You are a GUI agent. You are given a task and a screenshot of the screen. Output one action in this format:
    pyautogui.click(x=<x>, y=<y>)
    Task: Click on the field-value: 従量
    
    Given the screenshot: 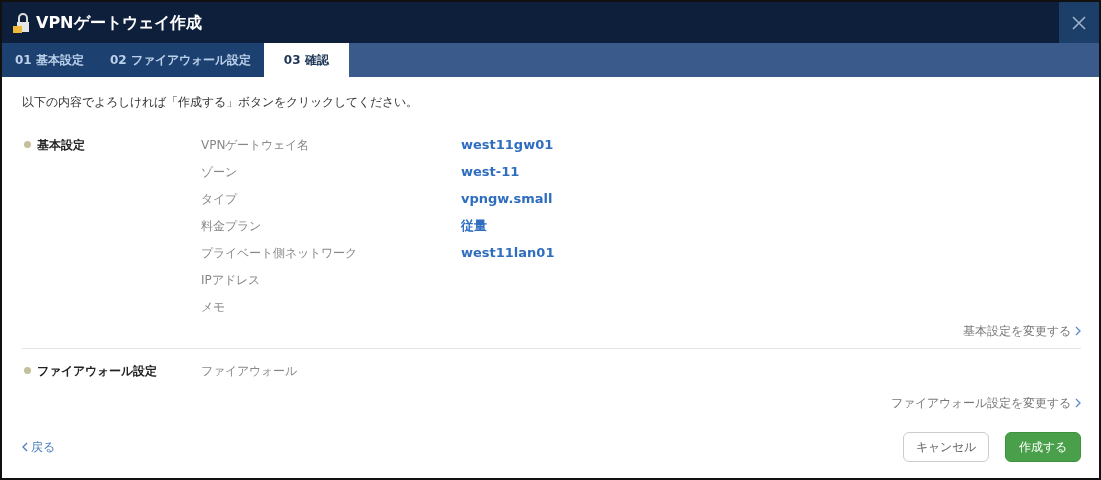 What is the action you would take?
    pyautogui.click(x=474, y=225)
    